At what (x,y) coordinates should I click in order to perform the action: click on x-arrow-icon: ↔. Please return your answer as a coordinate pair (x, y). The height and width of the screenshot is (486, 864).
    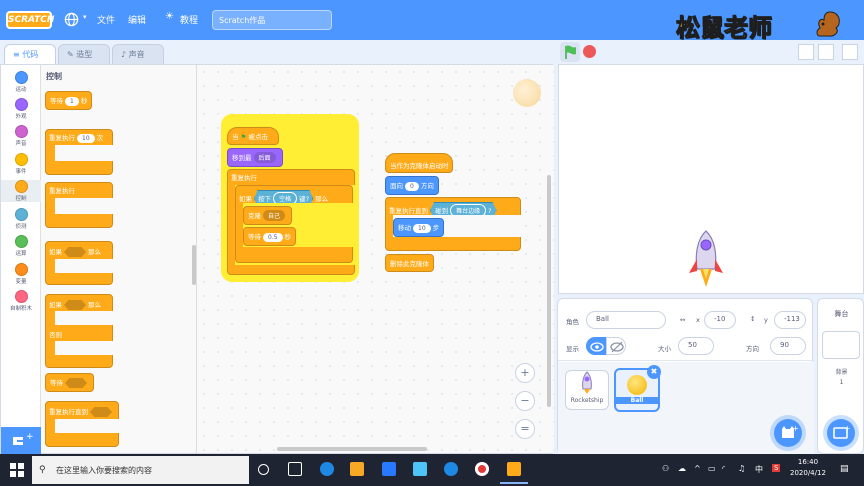
    Looking at the image, I should click on (683, 320).